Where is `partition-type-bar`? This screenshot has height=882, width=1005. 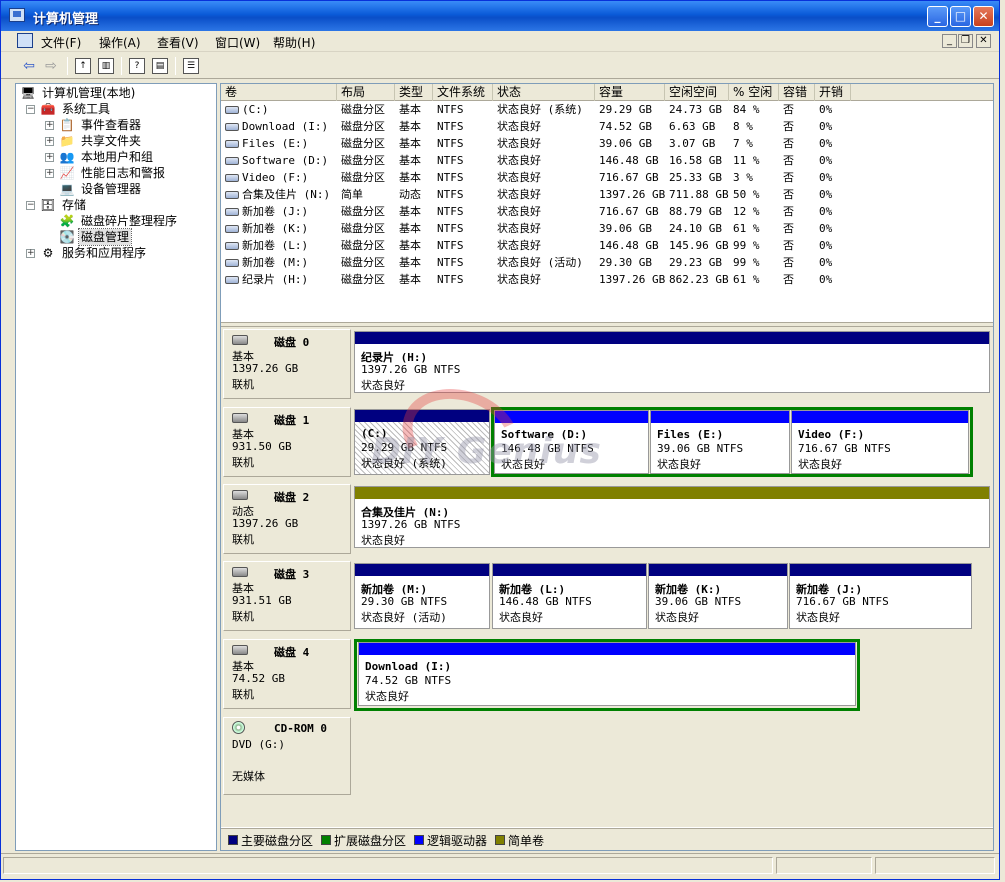 partition-type-bar is located at coordinates (422, 570).